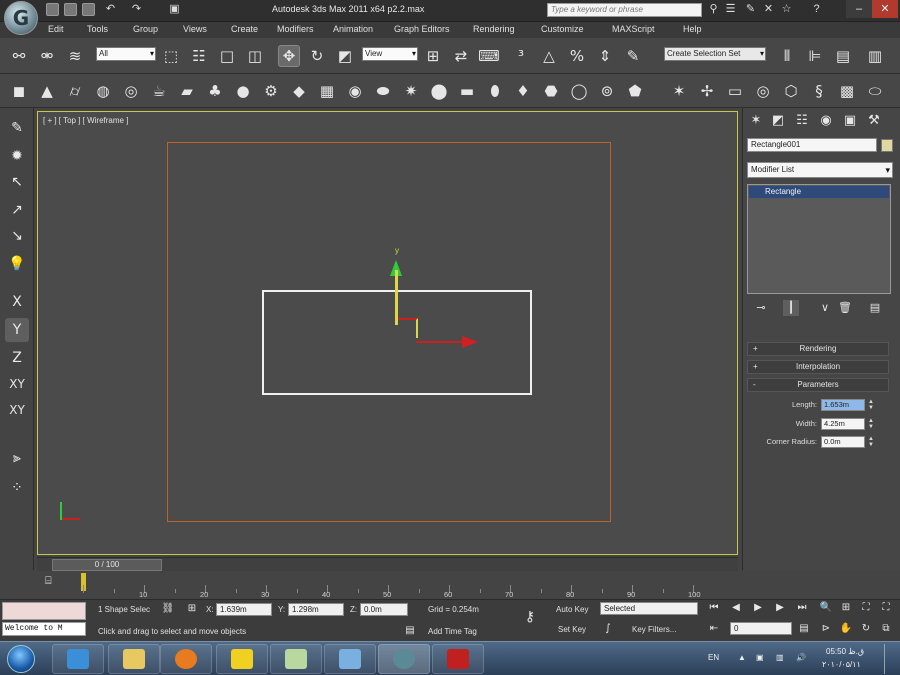 This screenshot has width=900, height=675. What do you see at coordinates (452, 631) in the screenshot?
I see `add-time-tag-text: Add Time Tag` at bounding box center [452, 631].